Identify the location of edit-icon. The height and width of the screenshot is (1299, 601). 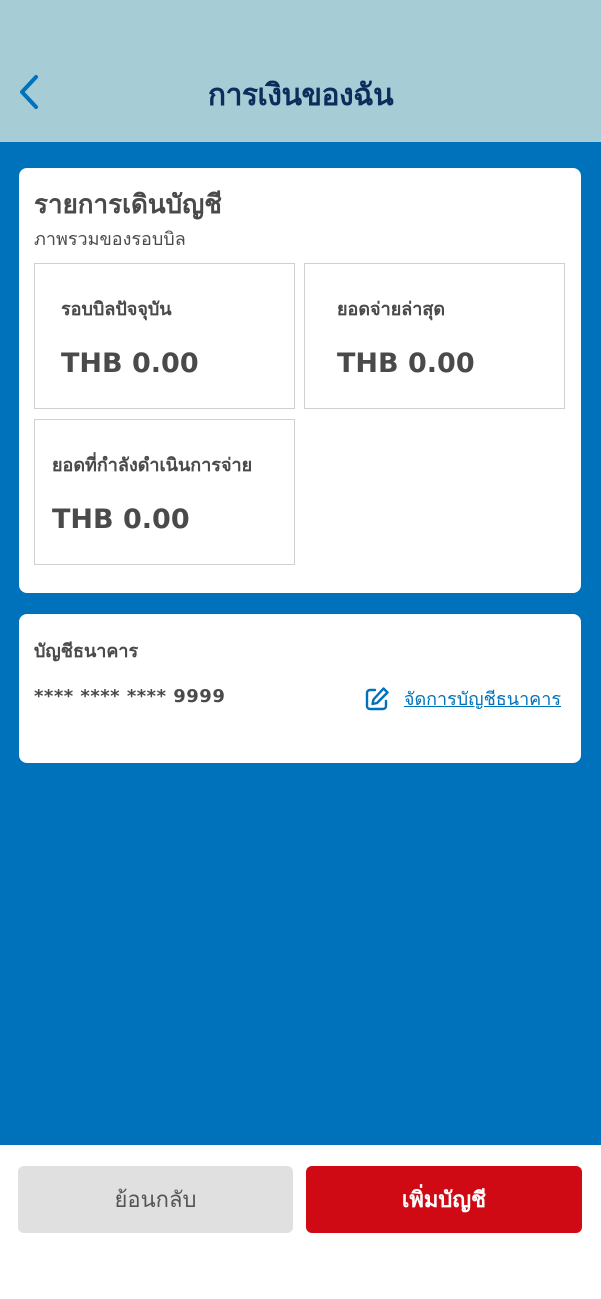
(377, 699).